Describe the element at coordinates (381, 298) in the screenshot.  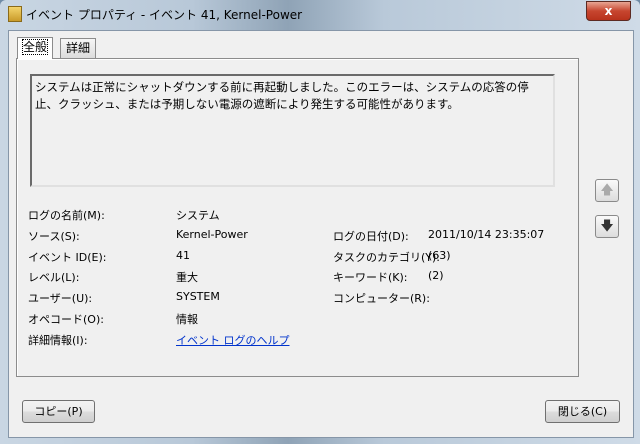
I see `computer-label: コンピューター(R):` at that location.